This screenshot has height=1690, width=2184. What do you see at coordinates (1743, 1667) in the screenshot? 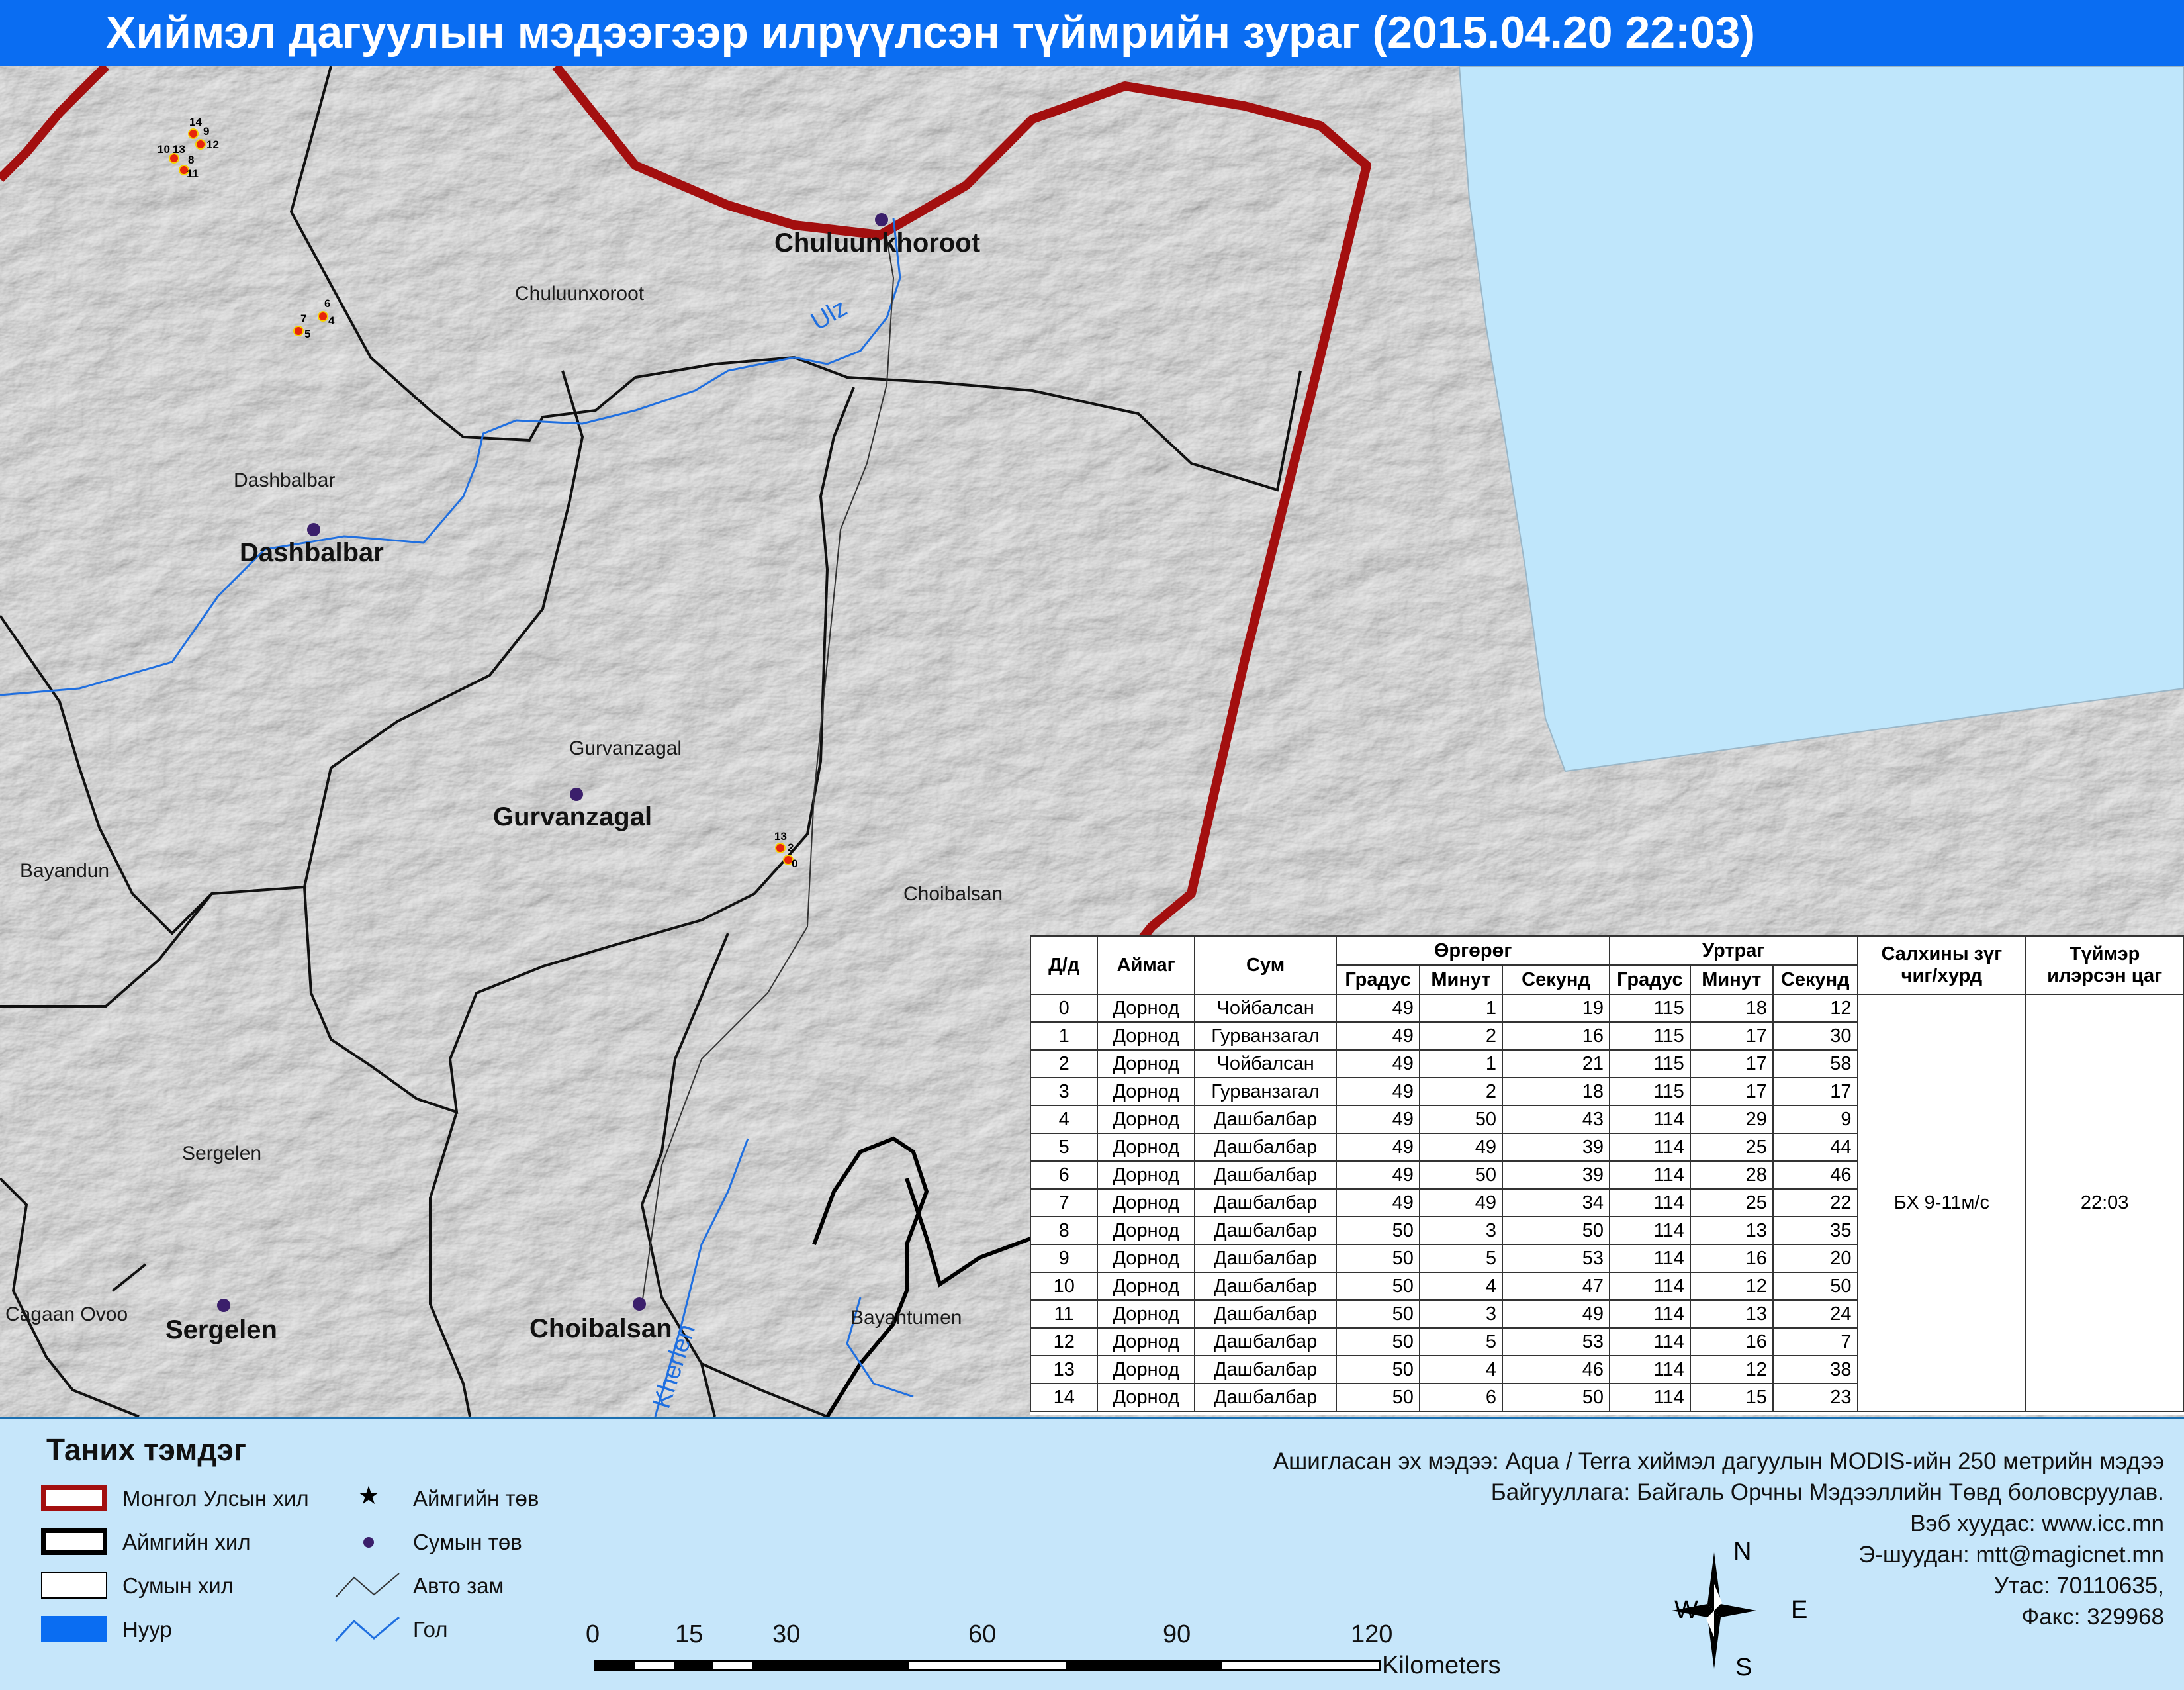
I see `compass-s: S` at bounding box center [1743, 1667].